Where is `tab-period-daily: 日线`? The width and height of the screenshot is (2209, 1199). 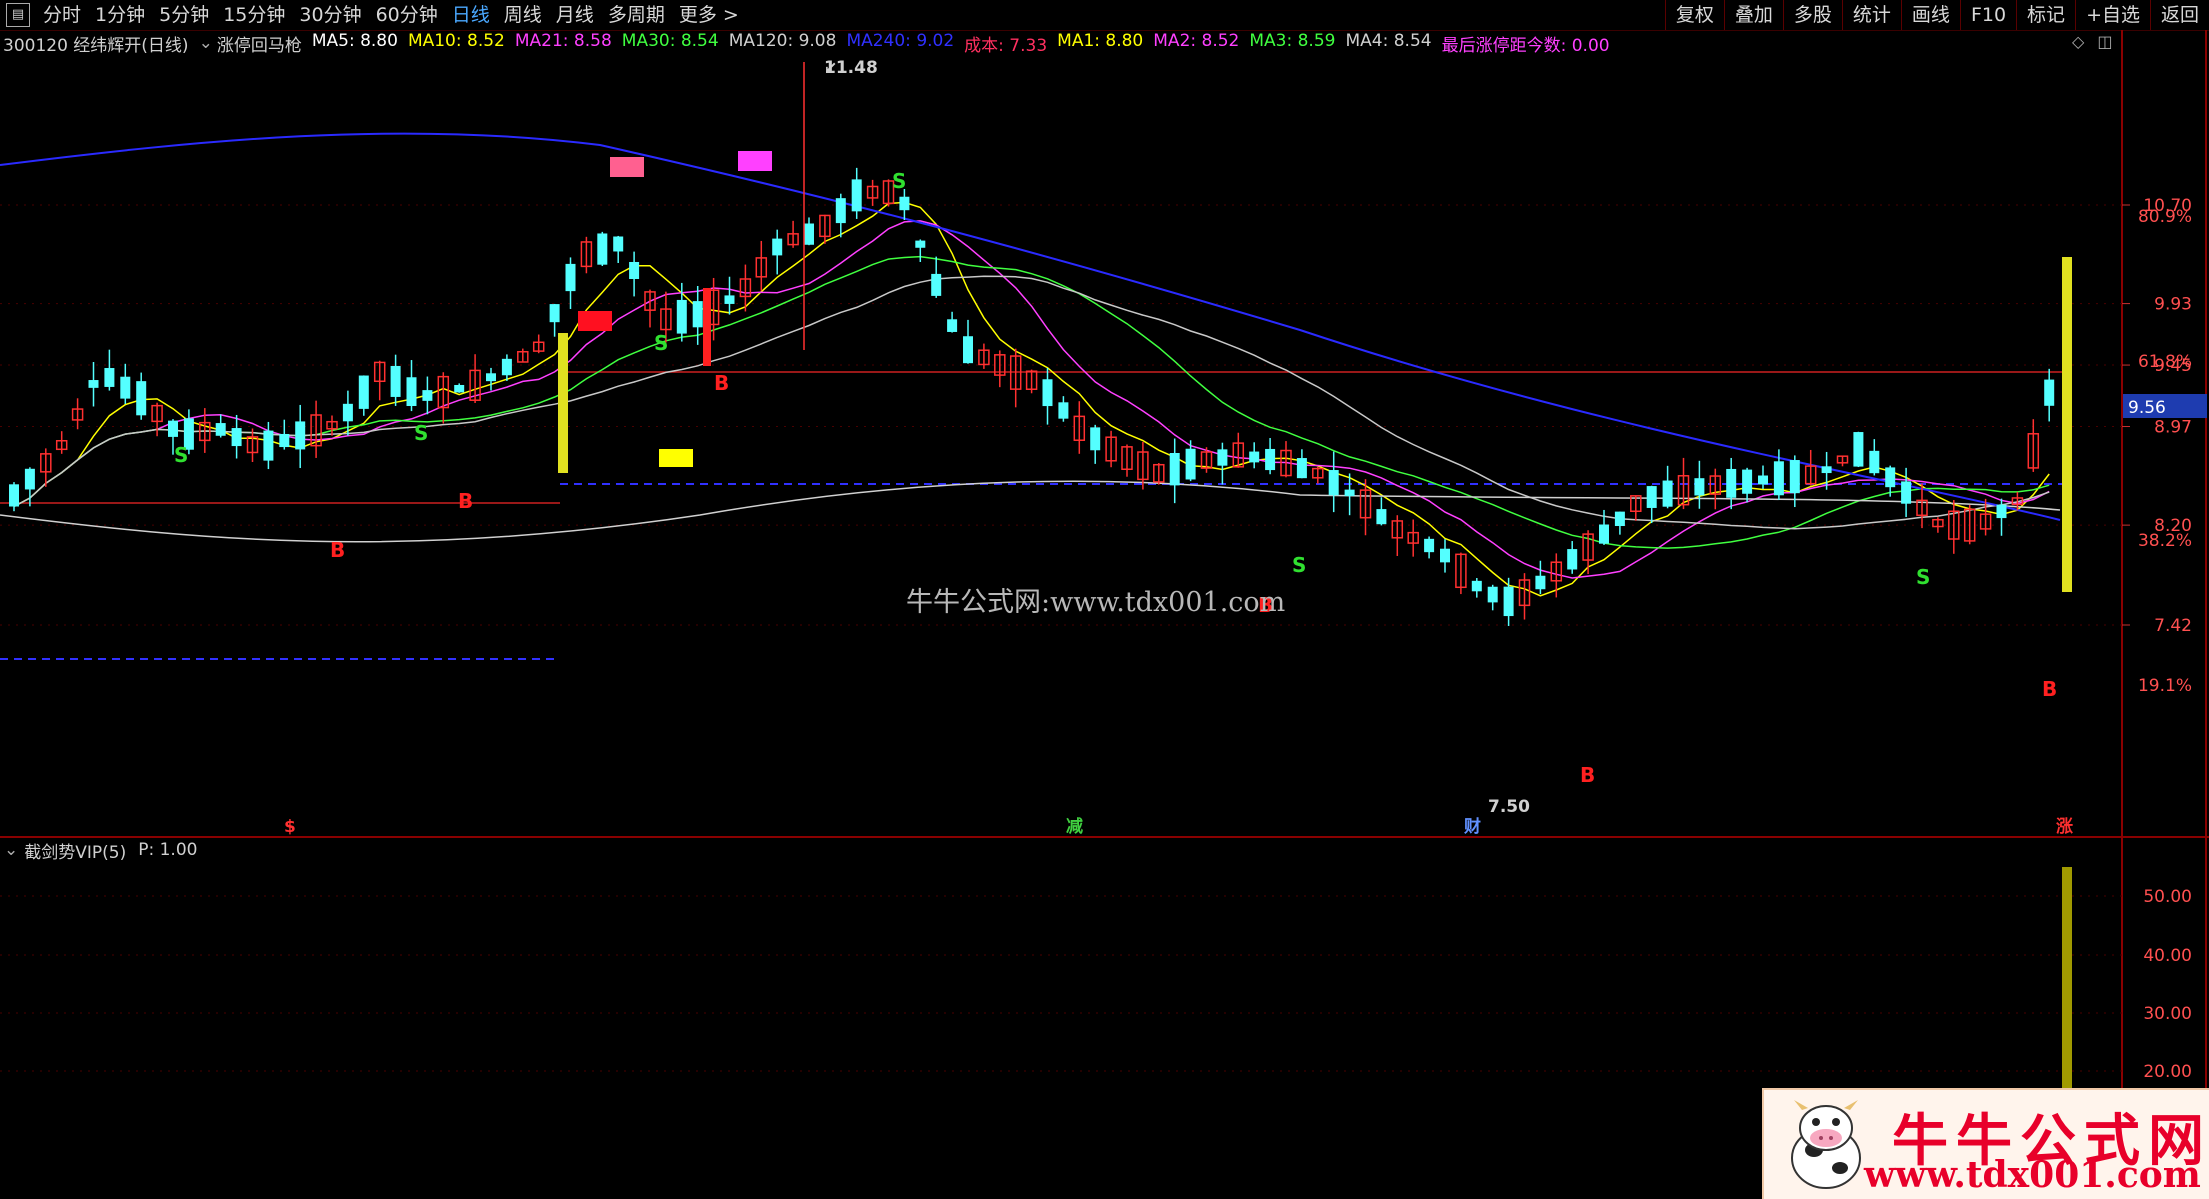 tab-period-daily: 日线 is located at coordinates (471, 15).